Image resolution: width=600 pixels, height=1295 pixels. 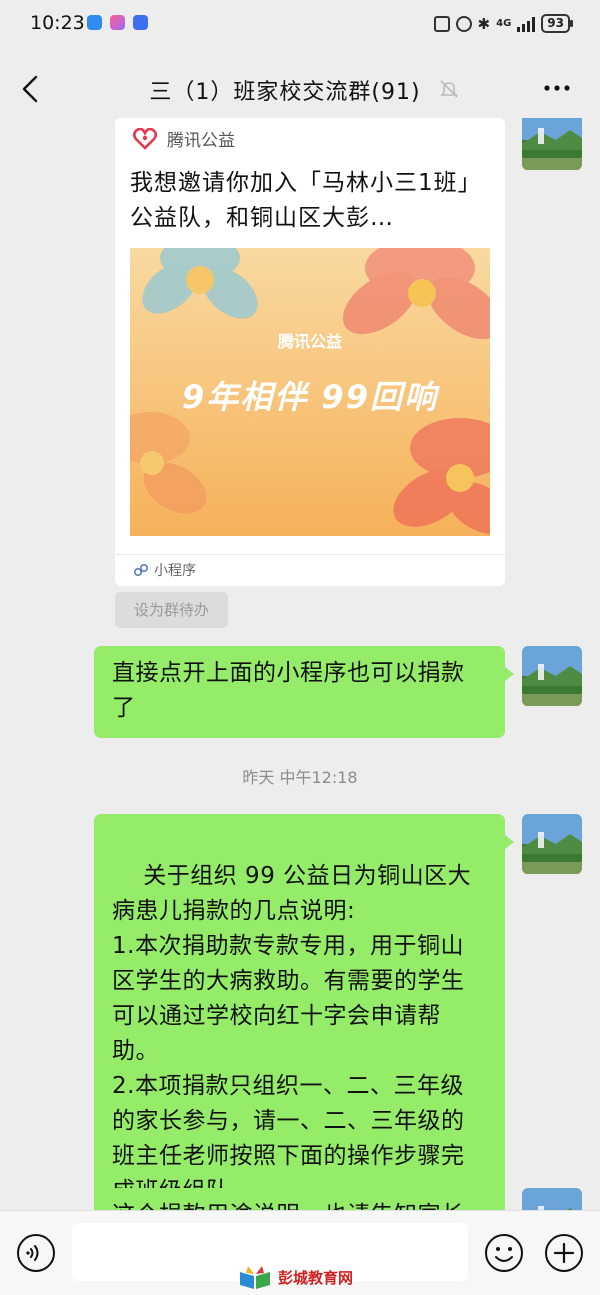 I want to click on emoji-icon, so click(x=504, y=1253).